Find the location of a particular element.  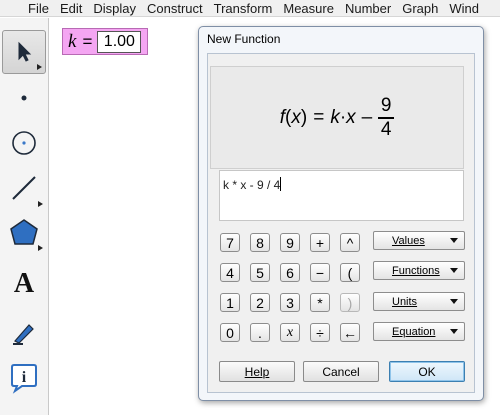

key-minus: − is located at coordinates (320, 272).